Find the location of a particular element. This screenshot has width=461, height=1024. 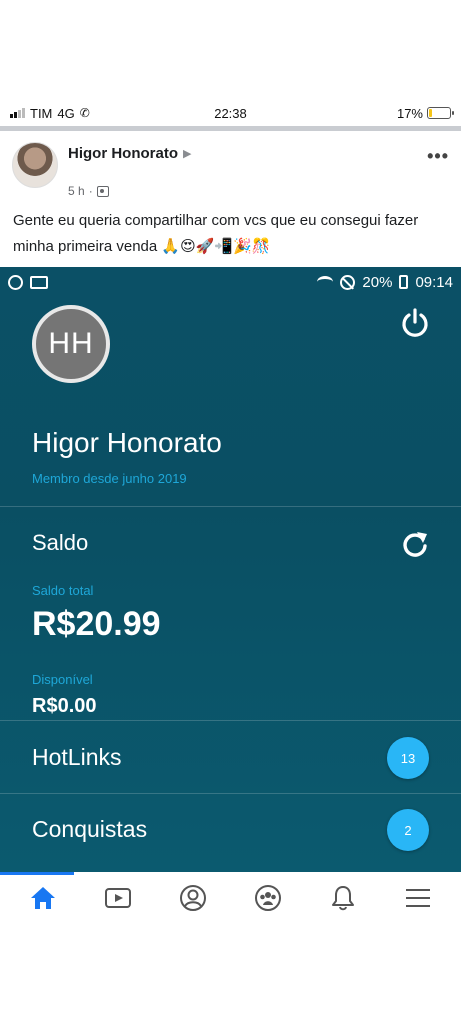

home-icon is located at coordinates (43, 898).